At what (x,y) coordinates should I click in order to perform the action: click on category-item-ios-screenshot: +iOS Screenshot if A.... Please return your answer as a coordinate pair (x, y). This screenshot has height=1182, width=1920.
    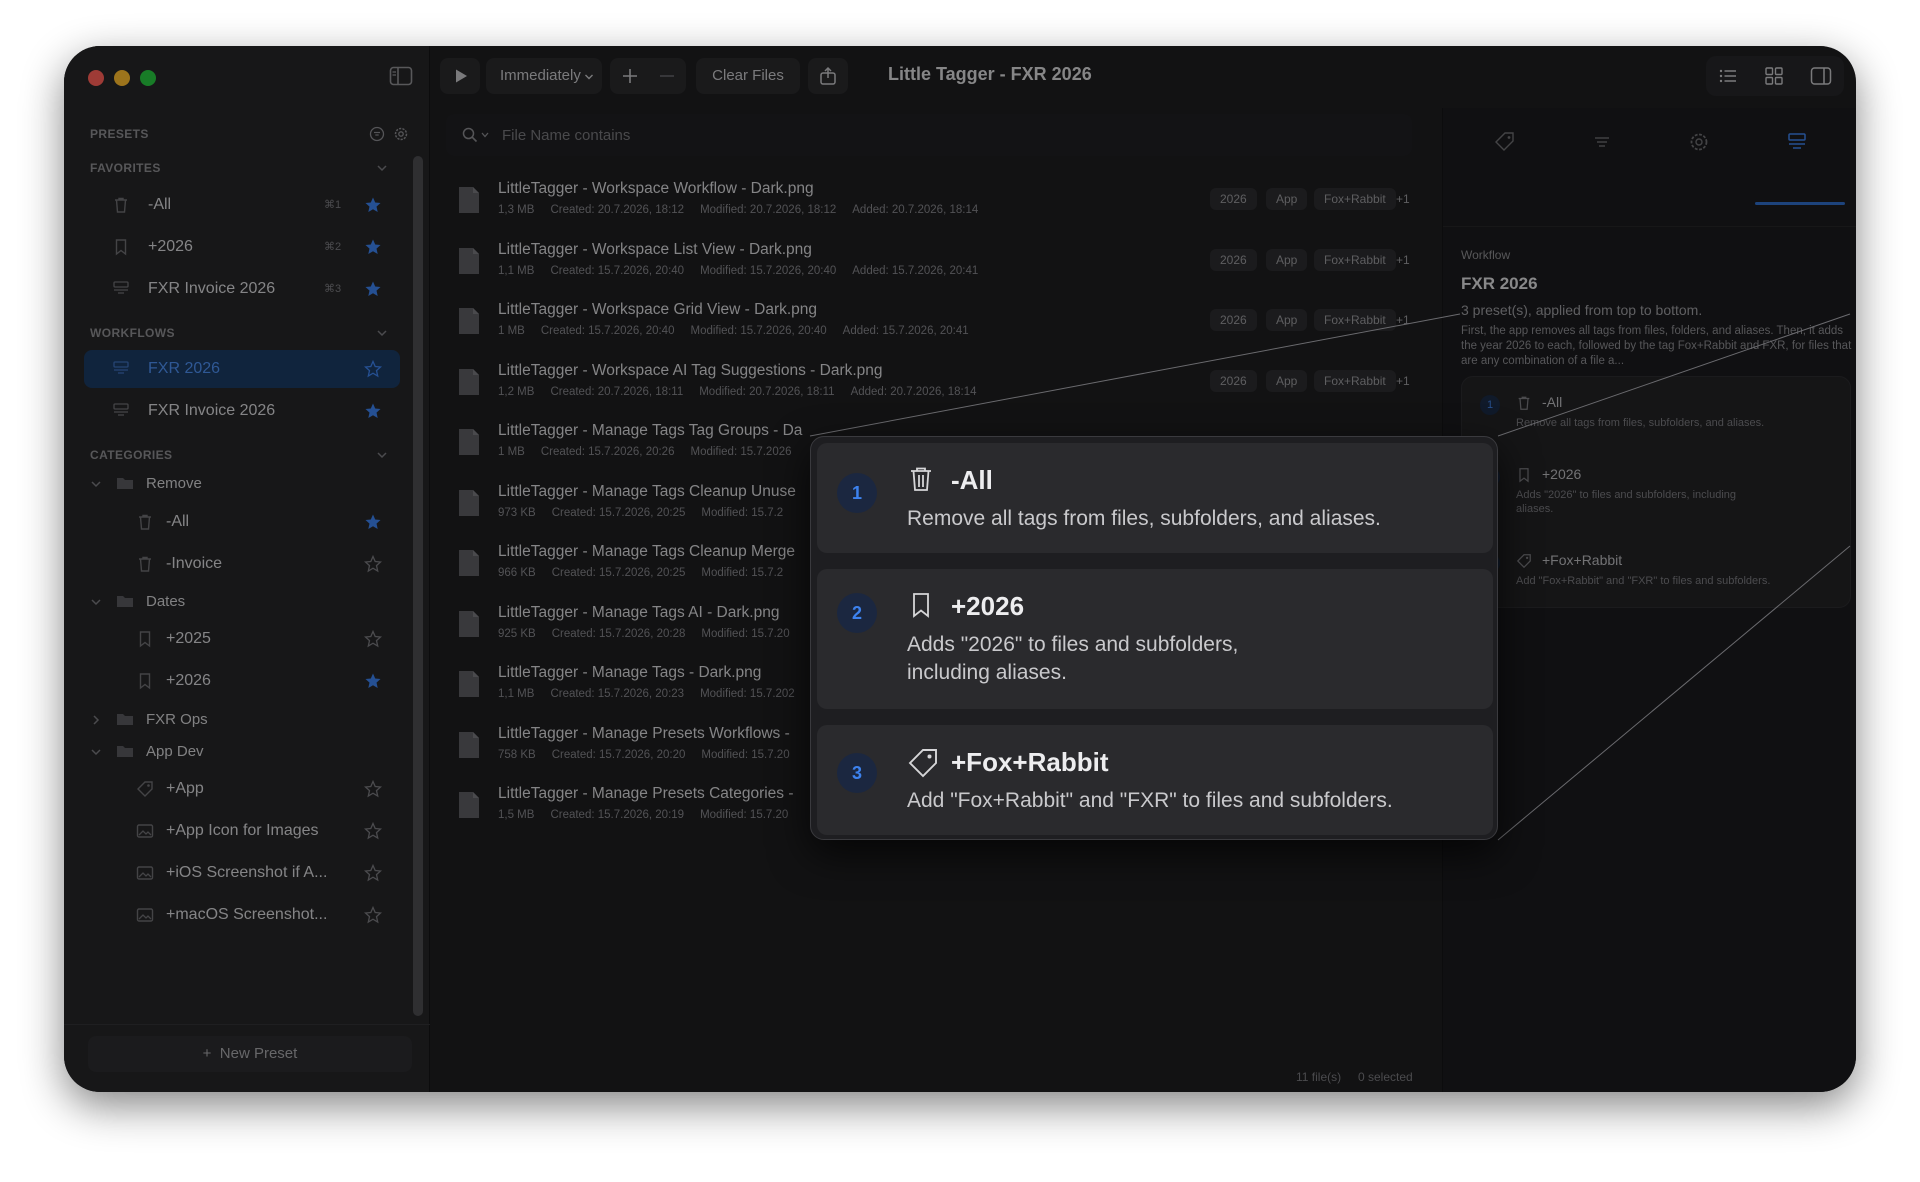
    Looking at the image, I should click on (242, 873).